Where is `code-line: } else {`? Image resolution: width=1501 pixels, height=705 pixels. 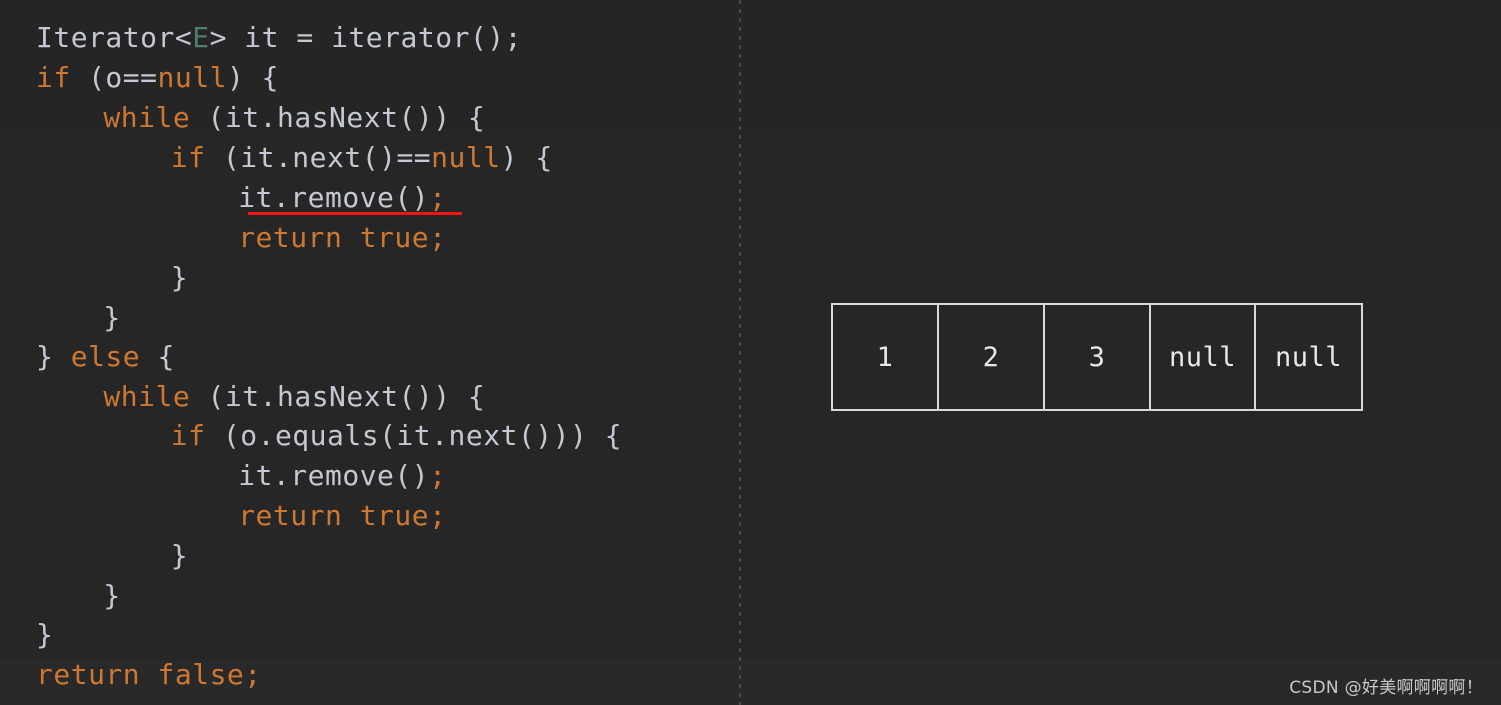
code-line: } else { is located at coordinates (105, 357).